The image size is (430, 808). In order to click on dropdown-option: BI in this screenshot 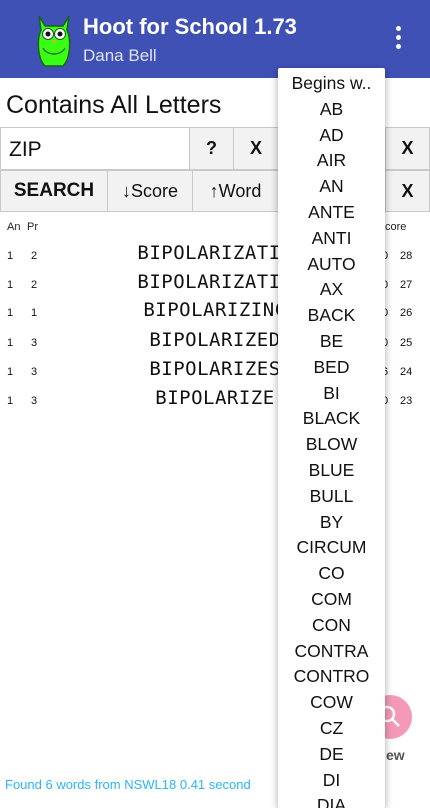, I will do `click(331, 394)`.